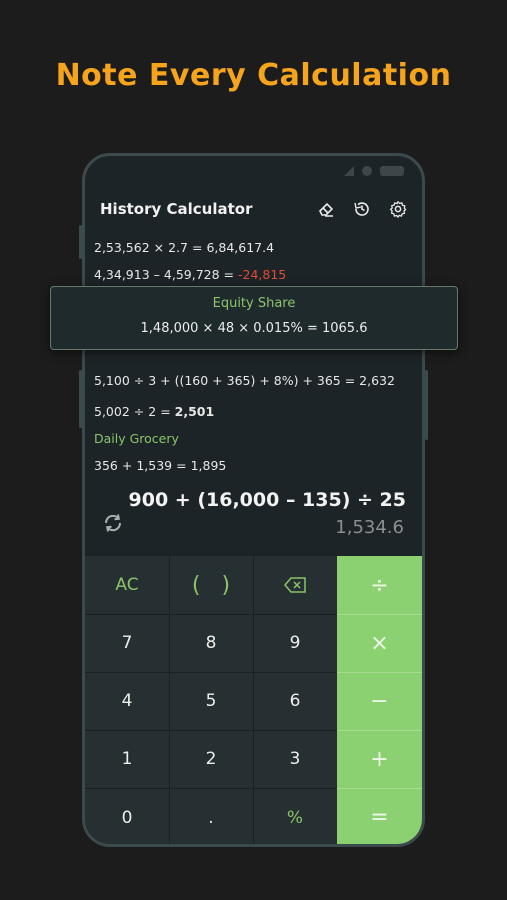 Image resolution: width=507 pixels, height=900 pixels. I want to click on backspace-icon, so click(295, 585).